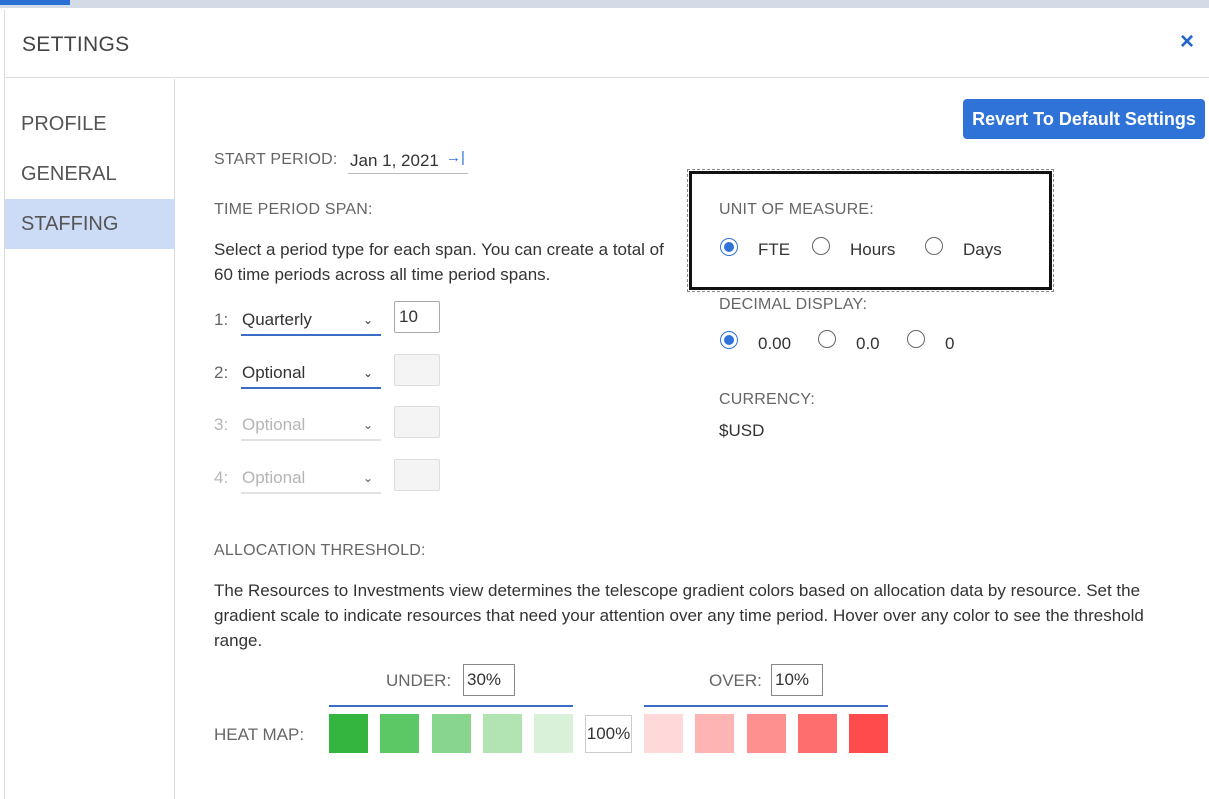 The image size is (1209, 799). I want to click on over-range-line, so click(766, 706).